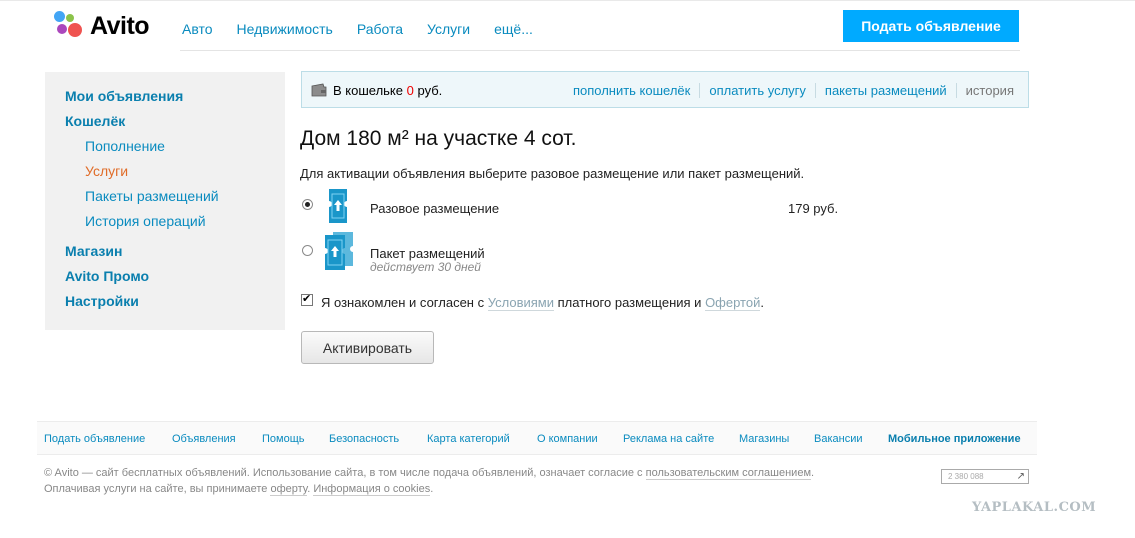 The image size is (1135, 538). I want to click on sidebar-item-history: История операций, so click(145, 221).